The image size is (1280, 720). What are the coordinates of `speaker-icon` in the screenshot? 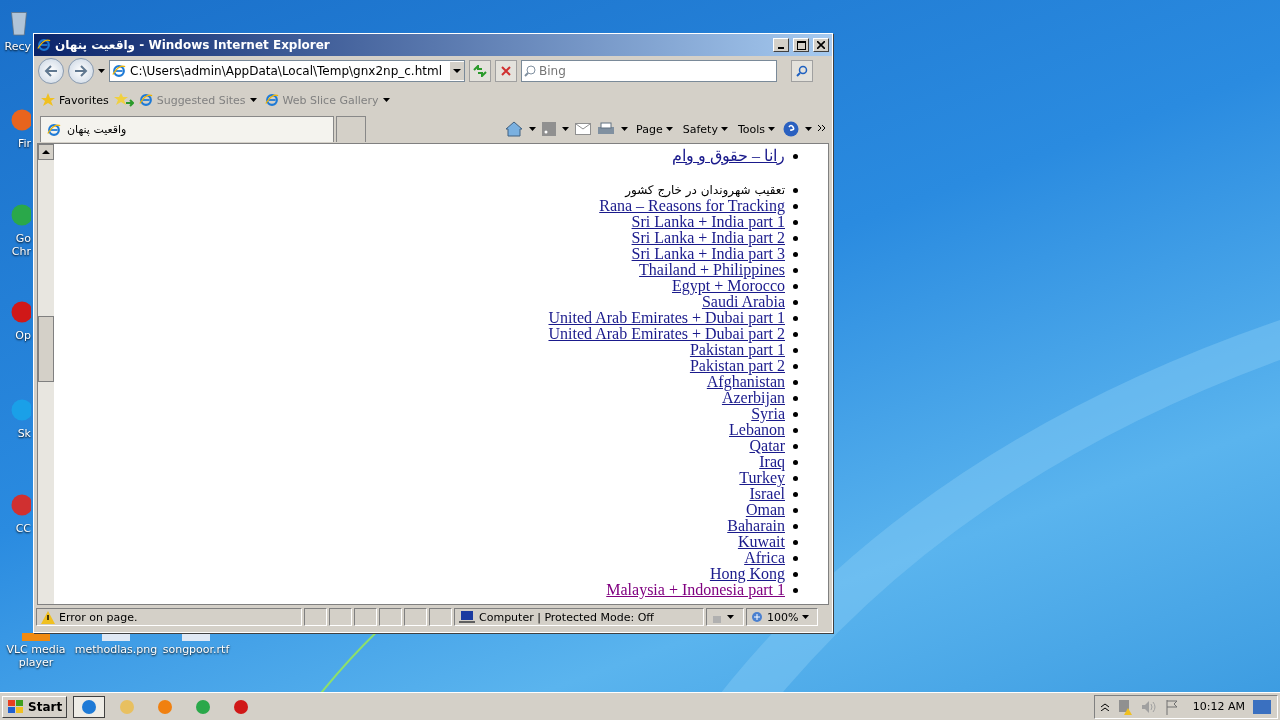 It's located at (1148, 706).